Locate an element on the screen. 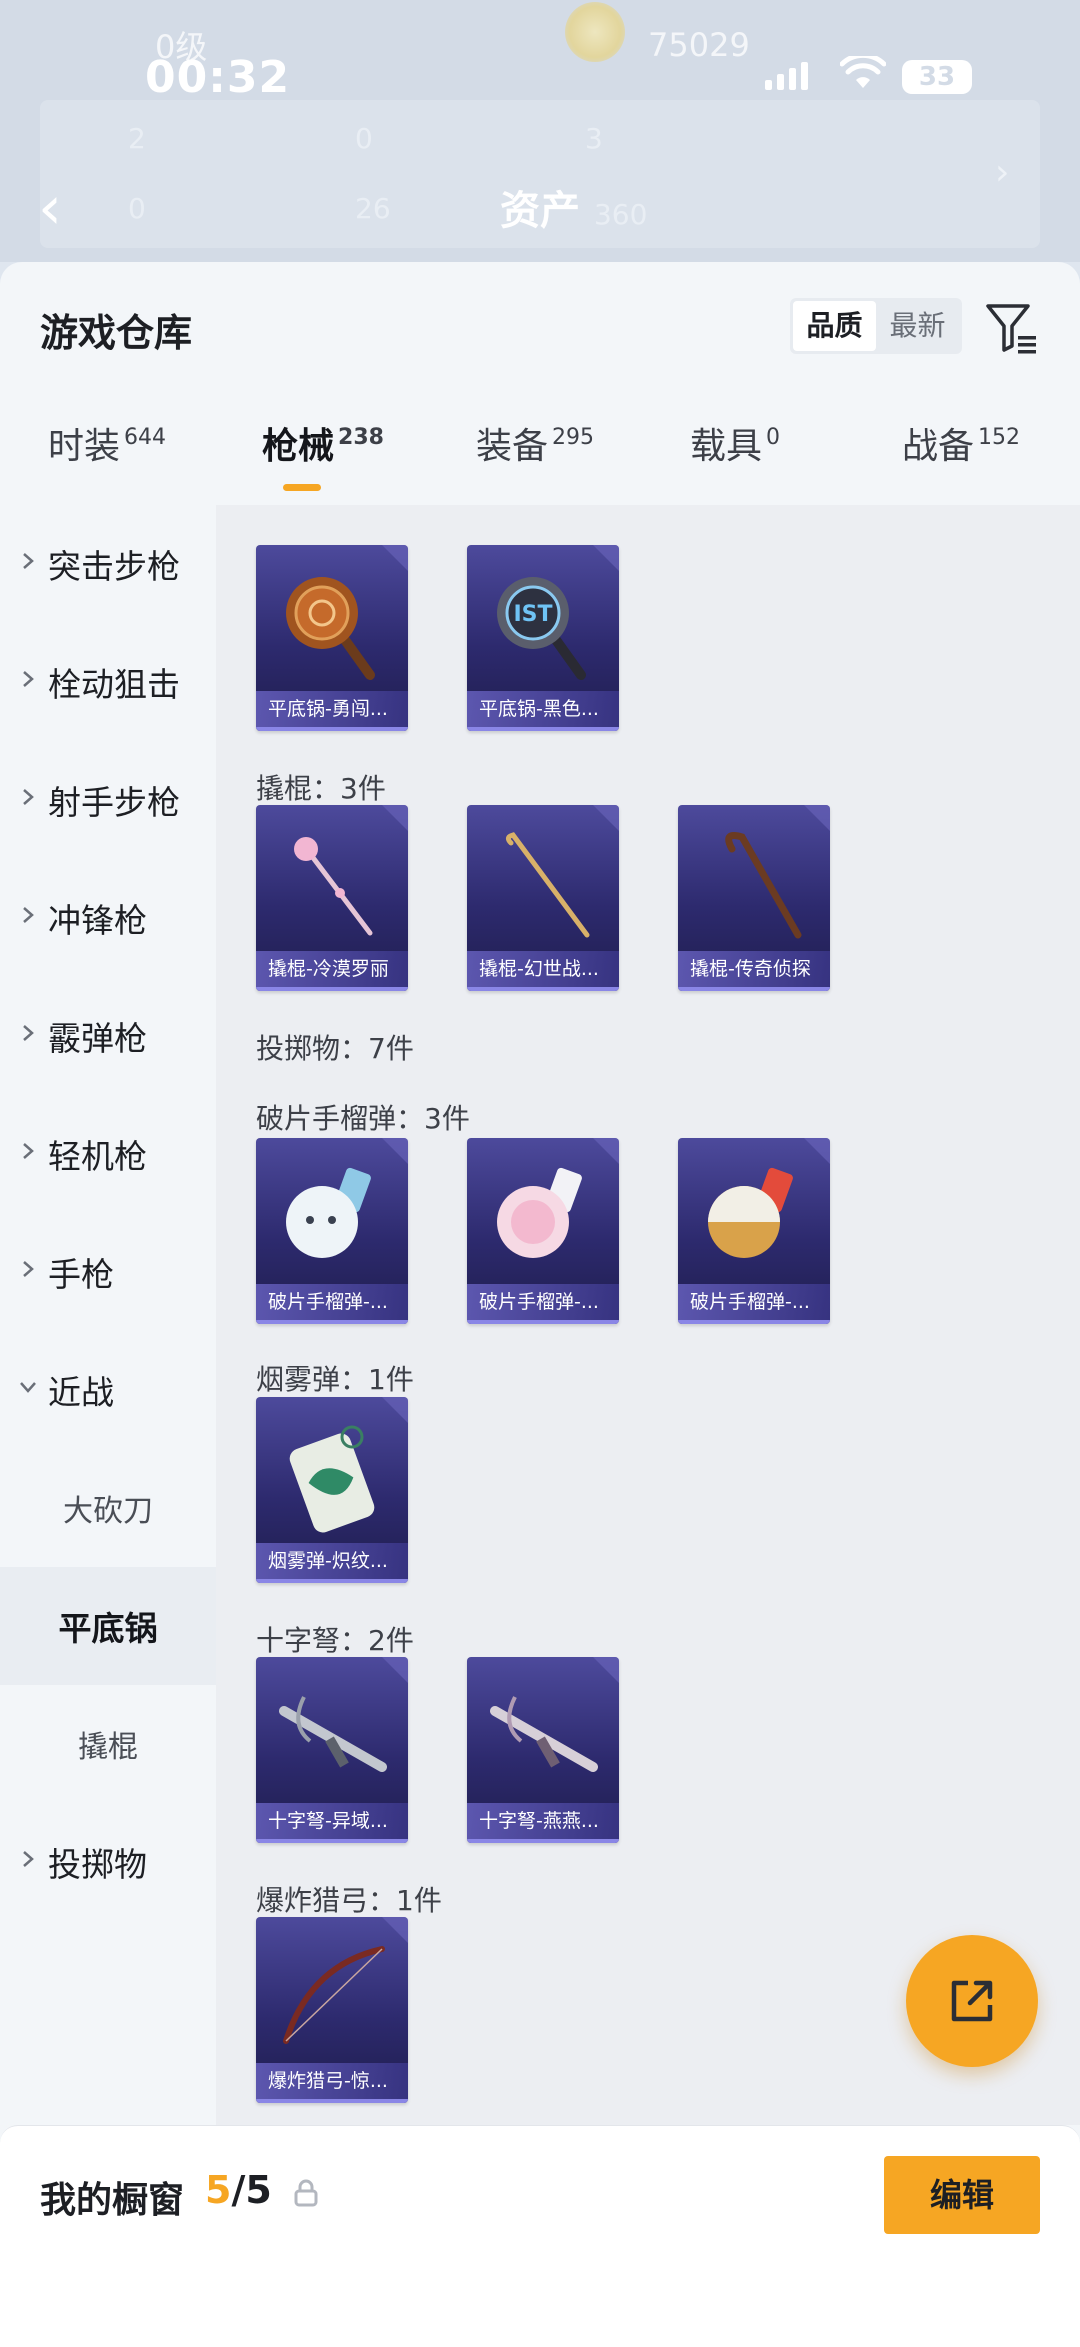 Image resolution: width=1080 pixels, height=2347 pixels. sidebar-item-label: 手枪 is located at coordinates (81, 1274).